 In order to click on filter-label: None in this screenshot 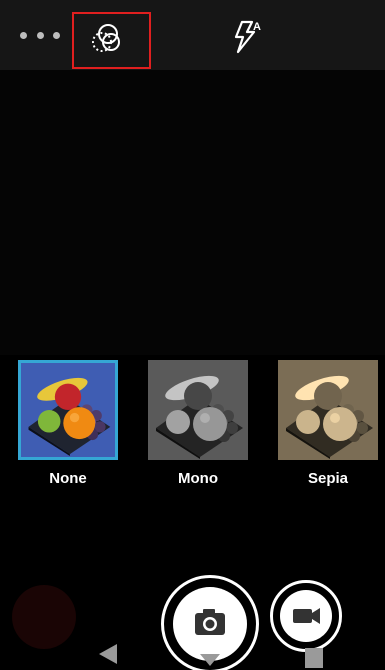, I will do `click(68, 478)`.